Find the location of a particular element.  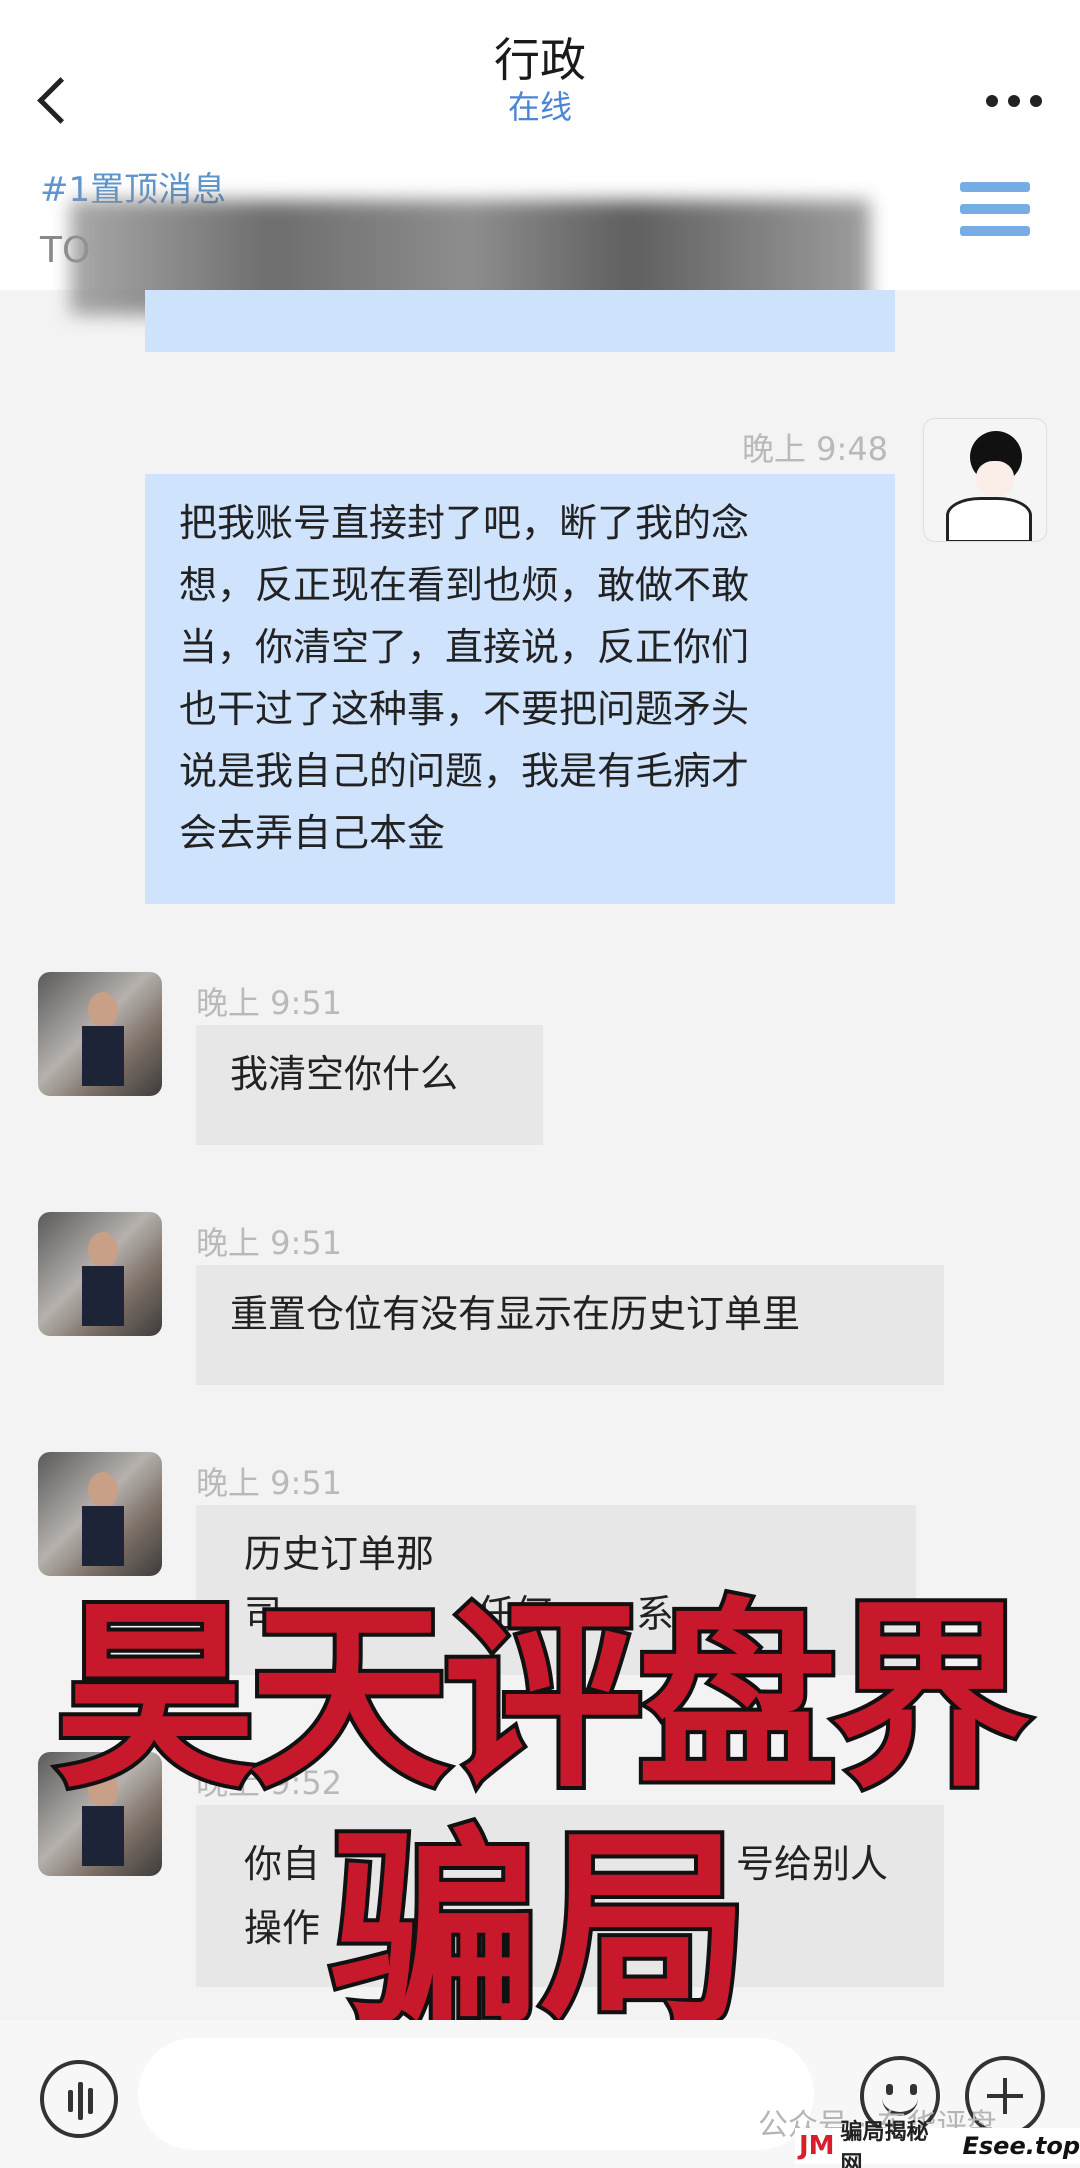

pinned-list-icon is located at coordinates (995, 222).